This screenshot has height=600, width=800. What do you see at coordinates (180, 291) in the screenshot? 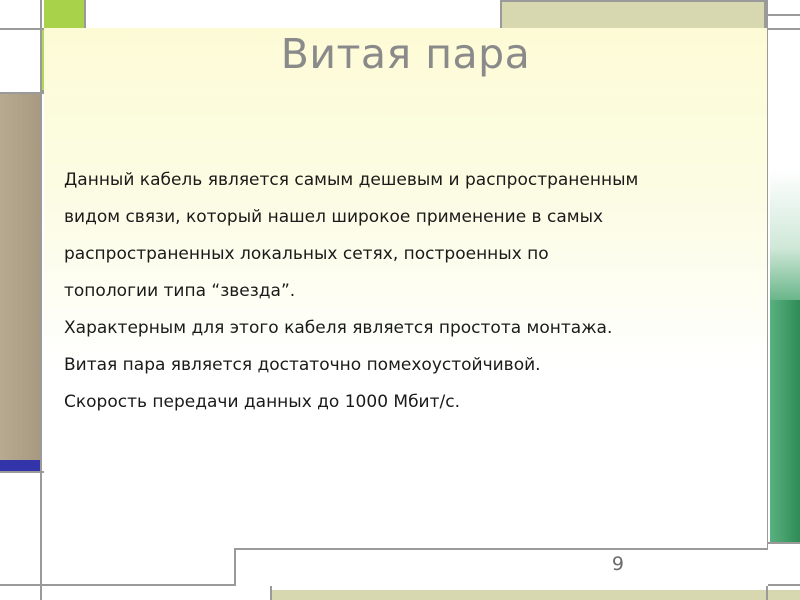
I see `body-line: топологии типа “звезда”.` at bounding box center [180, 291].